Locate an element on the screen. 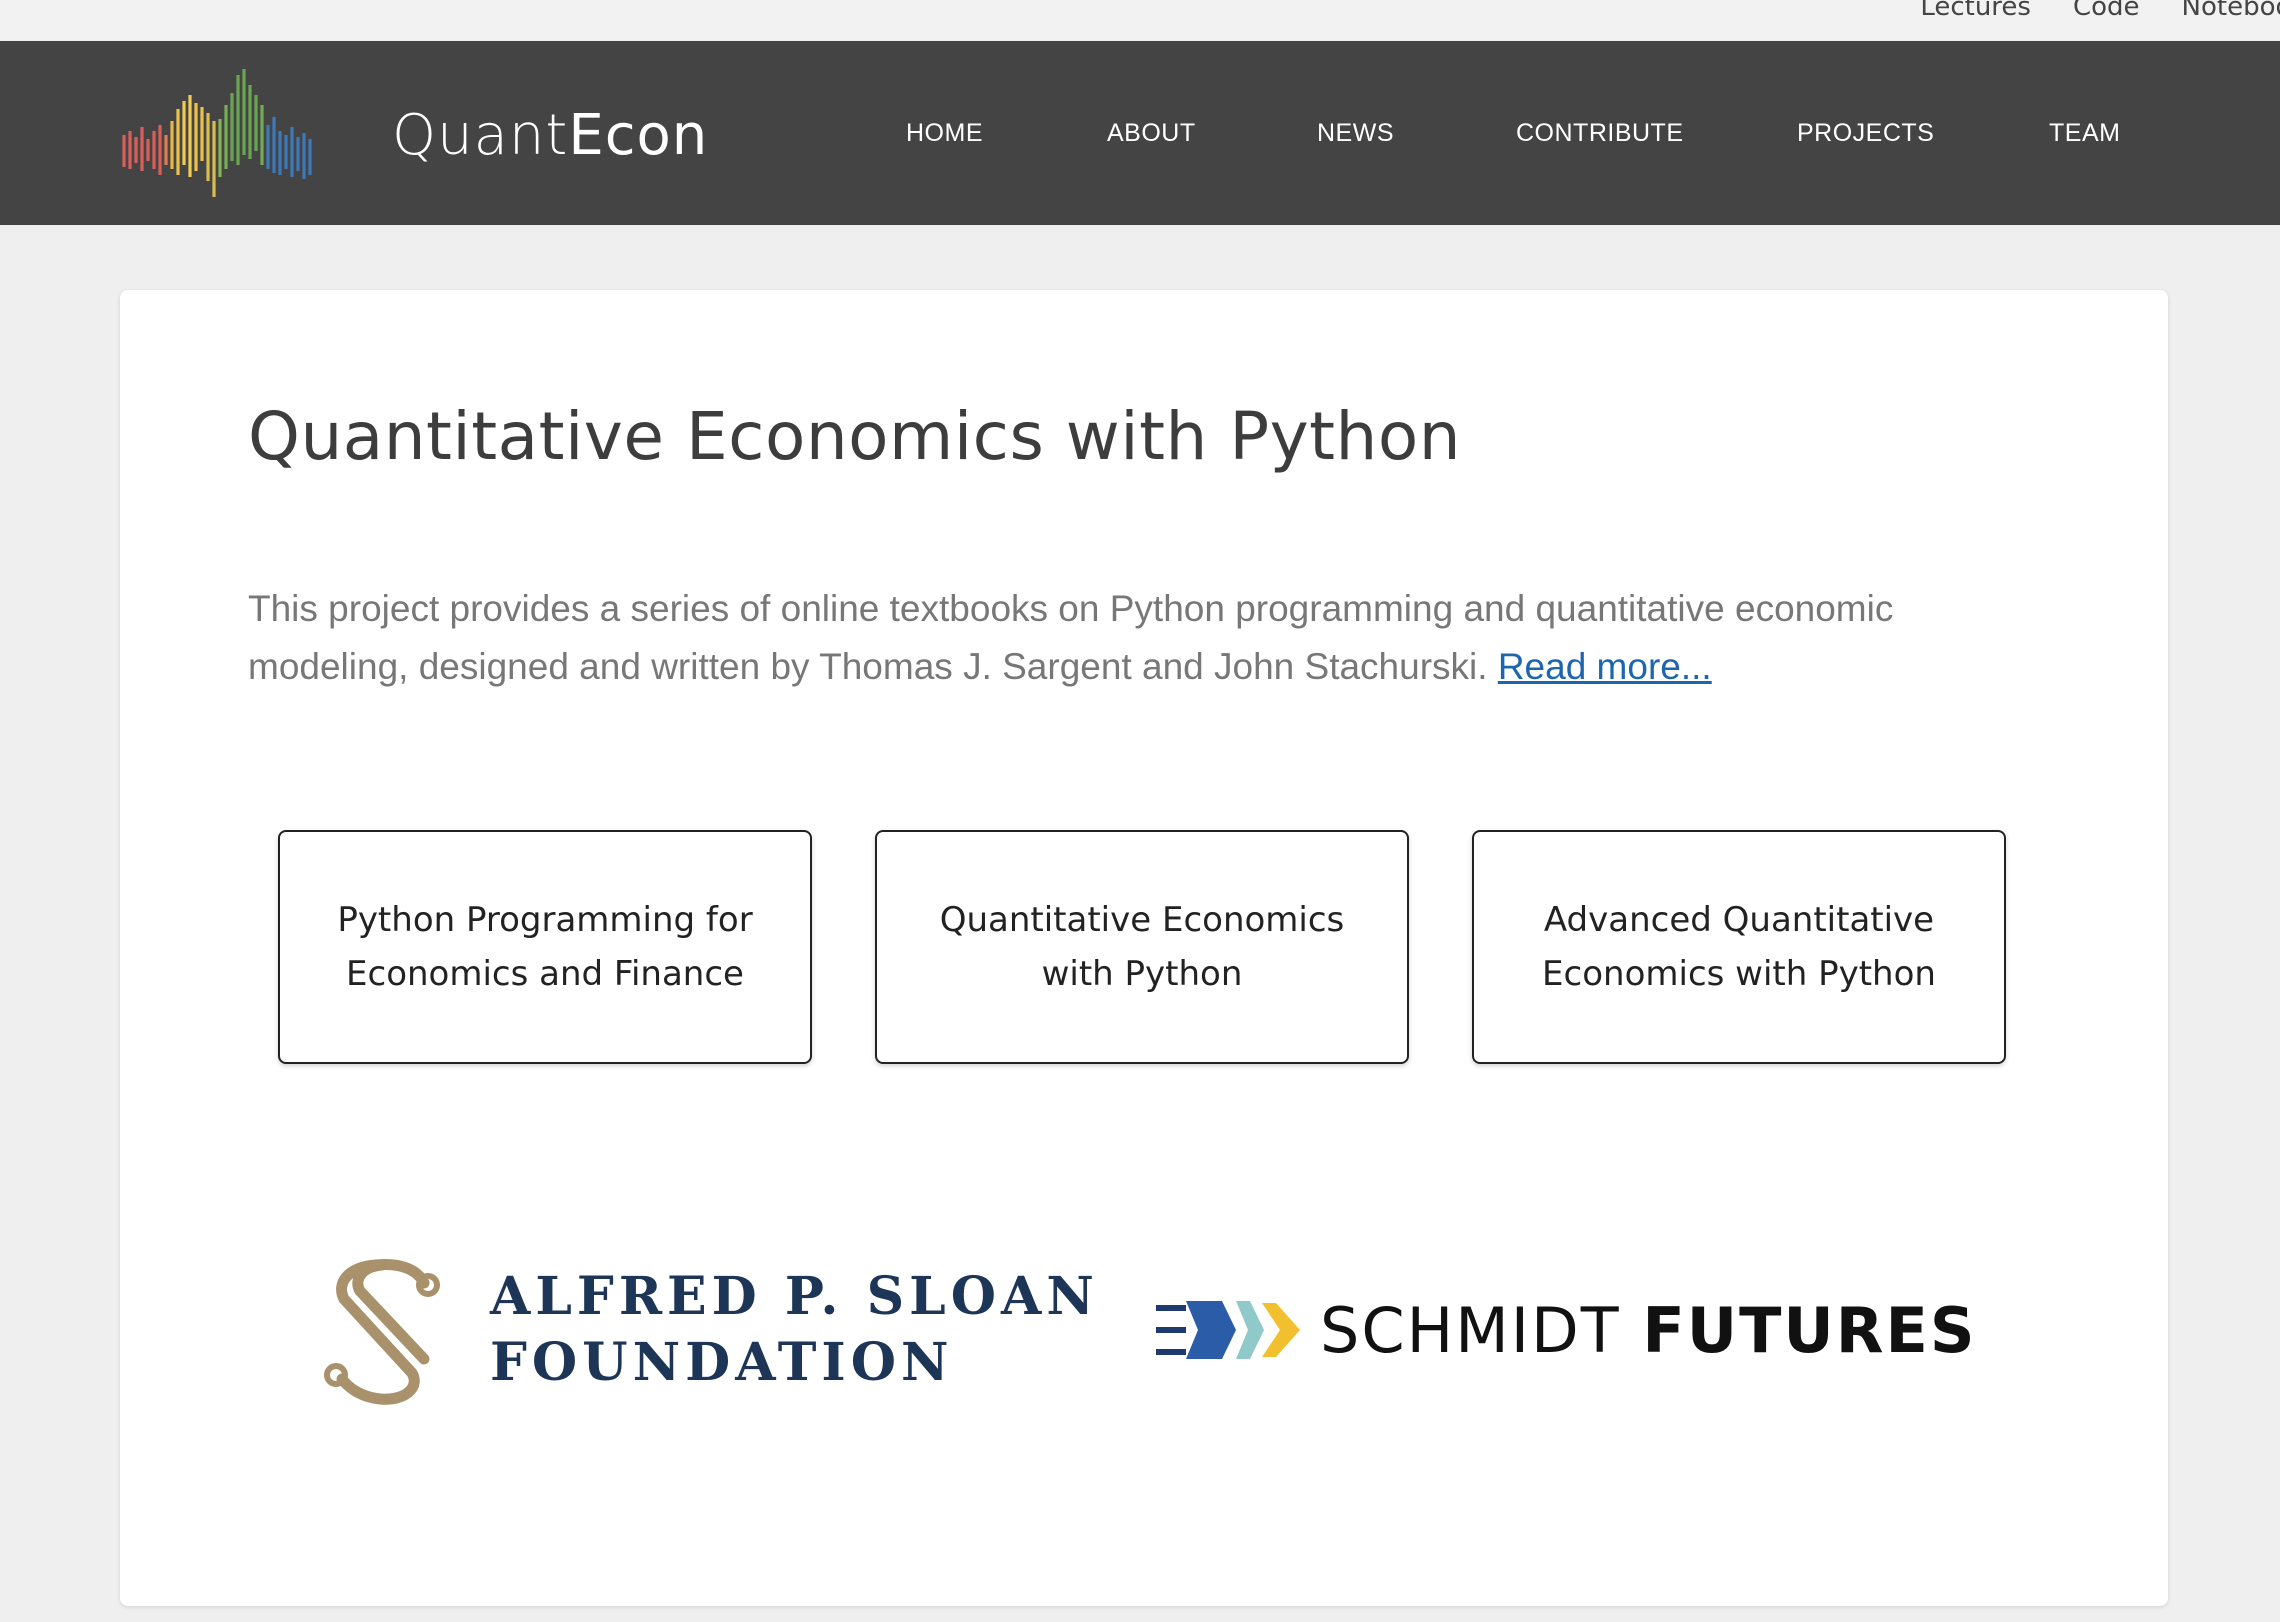 Image resolution: width=2280 pixels, height=1622 pixels. utility-bar: Lectures Code Notebooks is located at coordinates (1140, 20).